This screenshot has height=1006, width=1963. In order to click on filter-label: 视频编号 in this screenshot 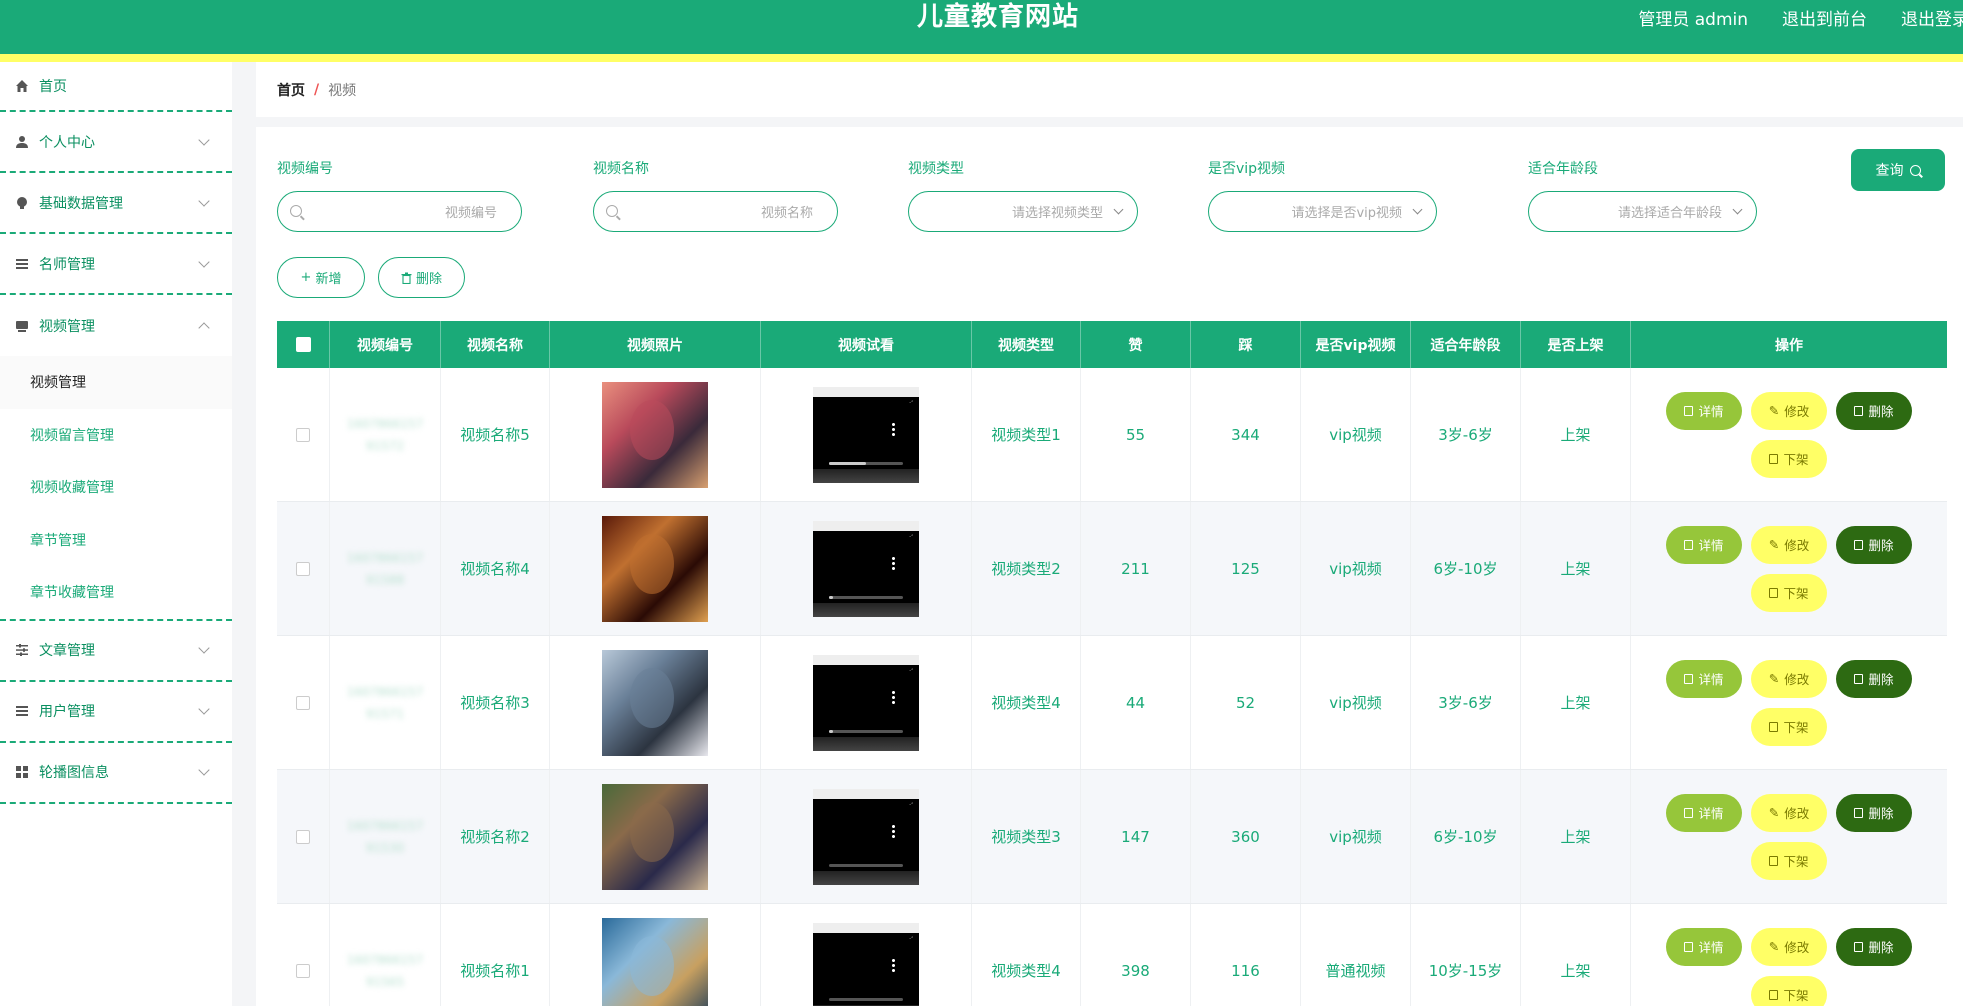, I will do `click(305, 169)`.